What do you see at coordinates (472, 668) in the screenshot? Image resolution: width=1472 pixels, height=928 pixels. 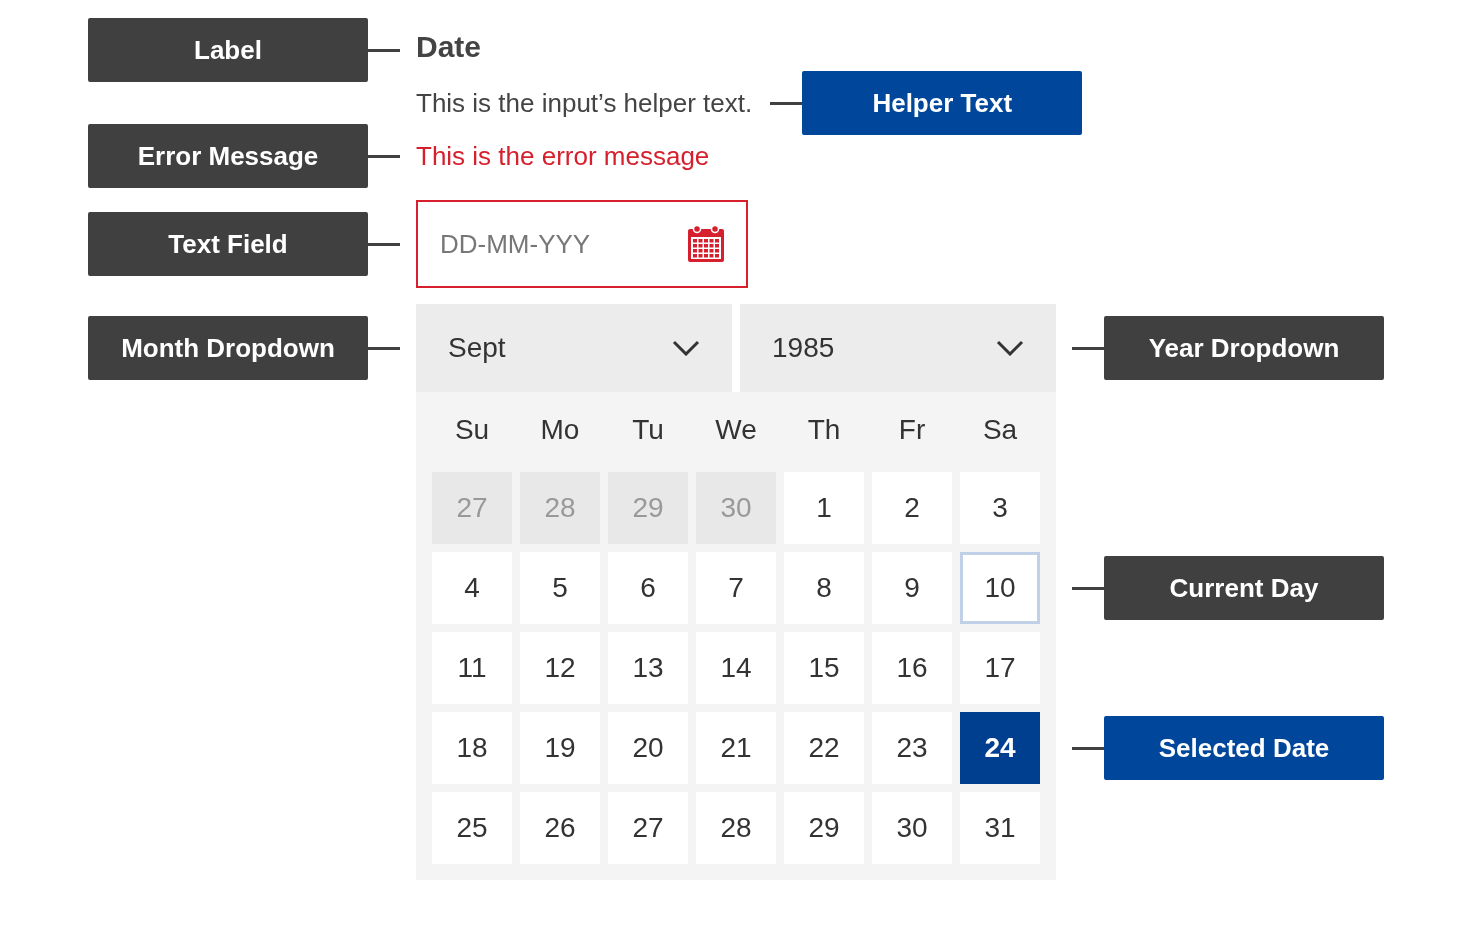 I see `calendar-day: 11` at bounding box center [472, 668].